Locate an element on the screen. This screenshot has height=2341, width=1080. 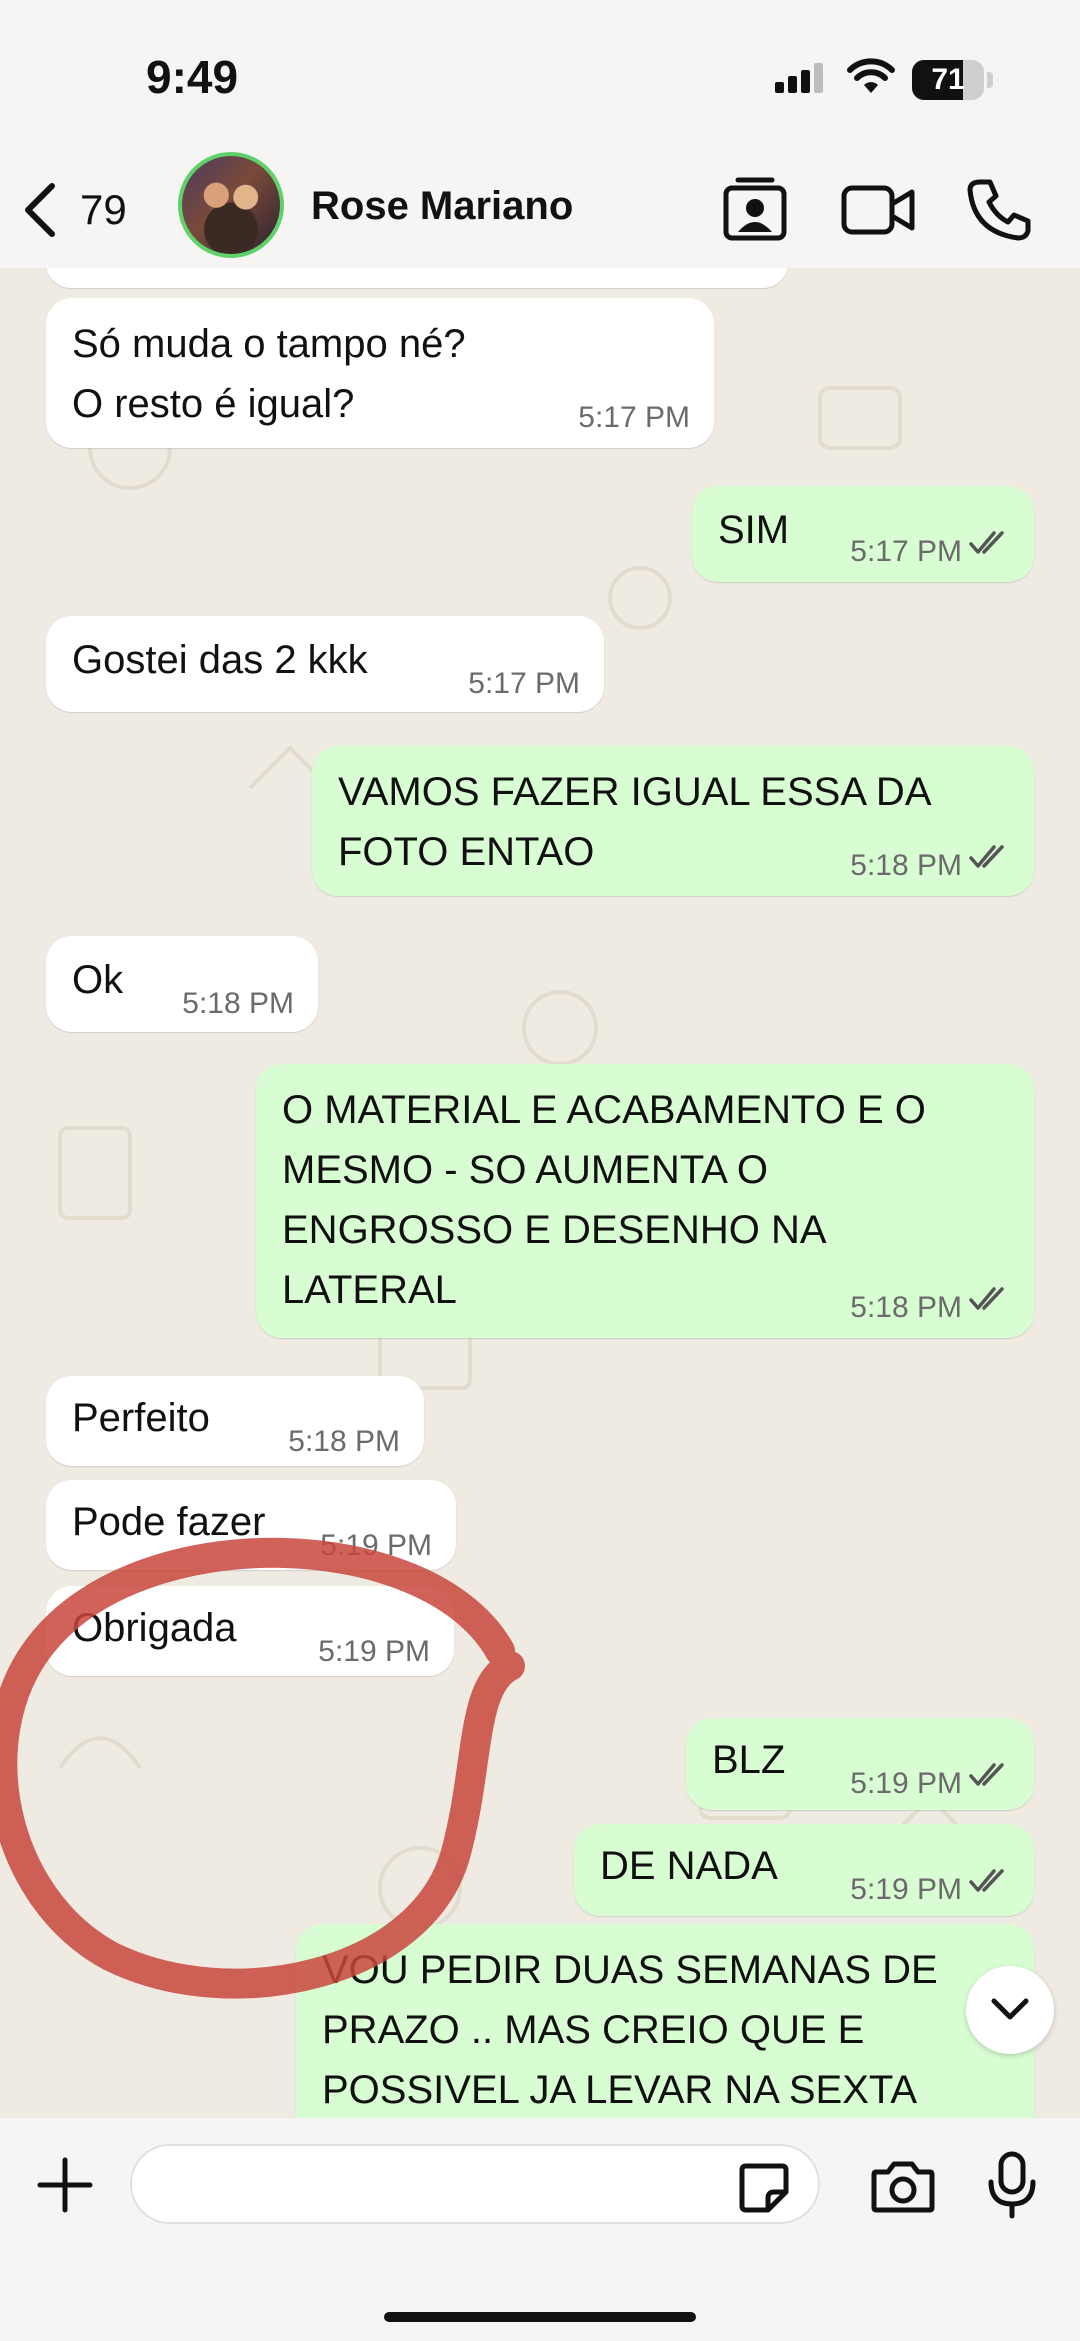
wifi-icon is located at coordinates (871, 75).